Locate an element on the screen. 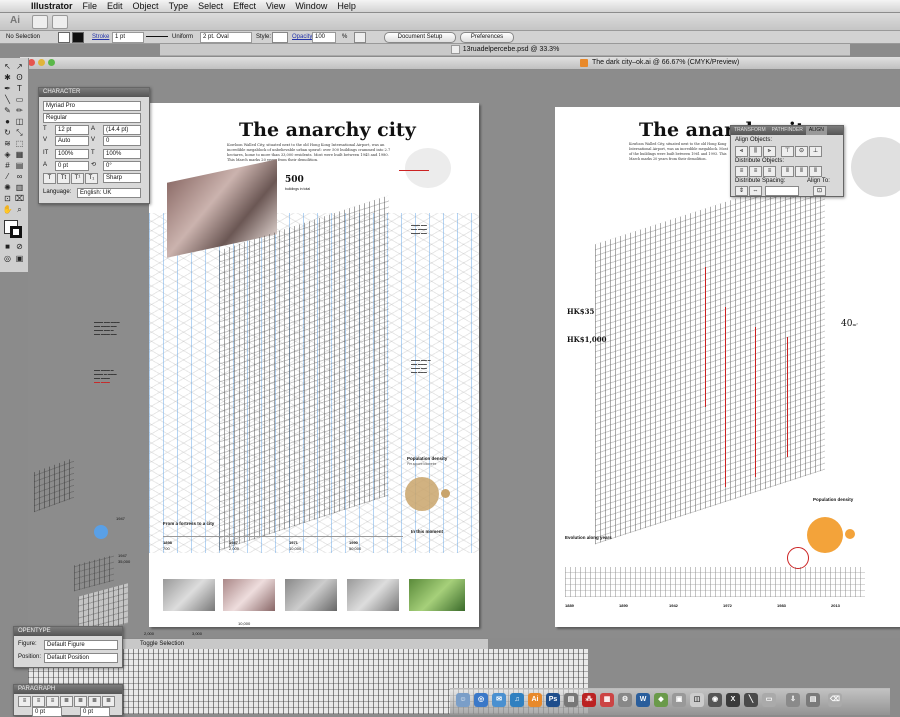 Image resolution: width=900 pixels, height=717 pixels. close-window-icon is located at coordinates (31, 62).